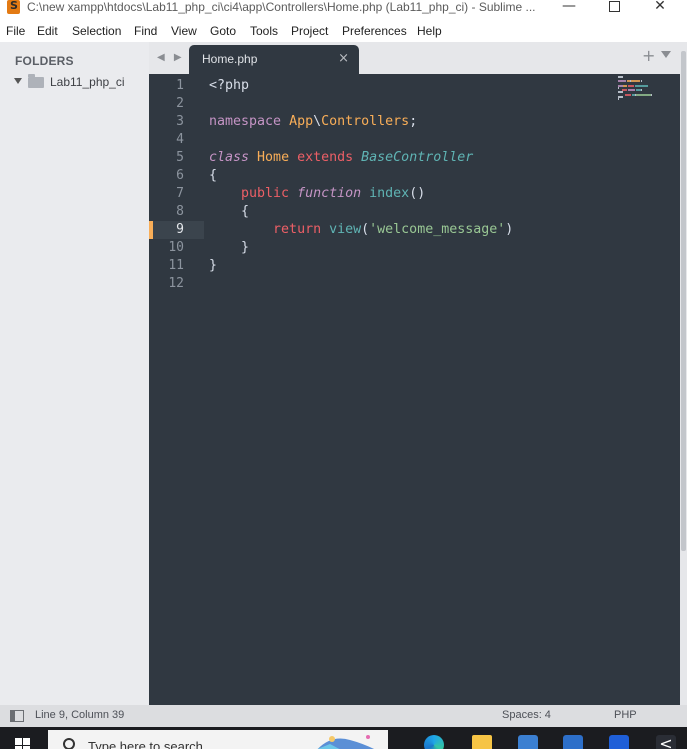 Image resolution: width=687 pixels, height=749 pixels. I want to click on tab-home-php: Home.php ×, so click(274, 59).